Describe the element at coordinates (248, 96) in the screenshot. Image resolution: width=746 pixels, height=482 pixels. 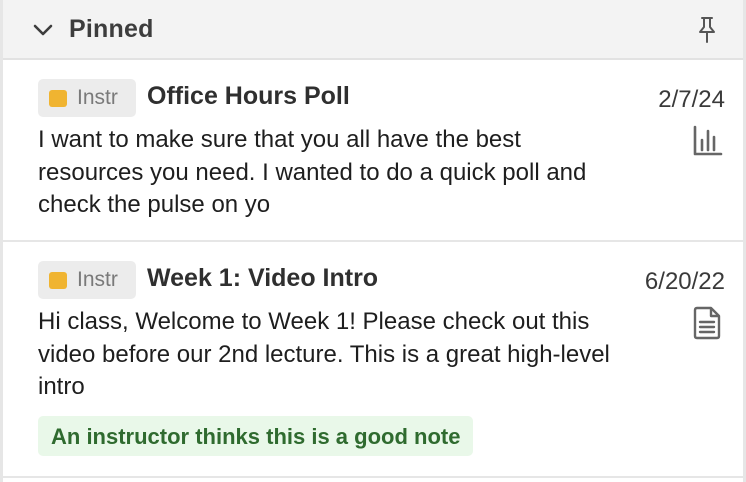
I see `post-title: Office Hours Poll` at that location.